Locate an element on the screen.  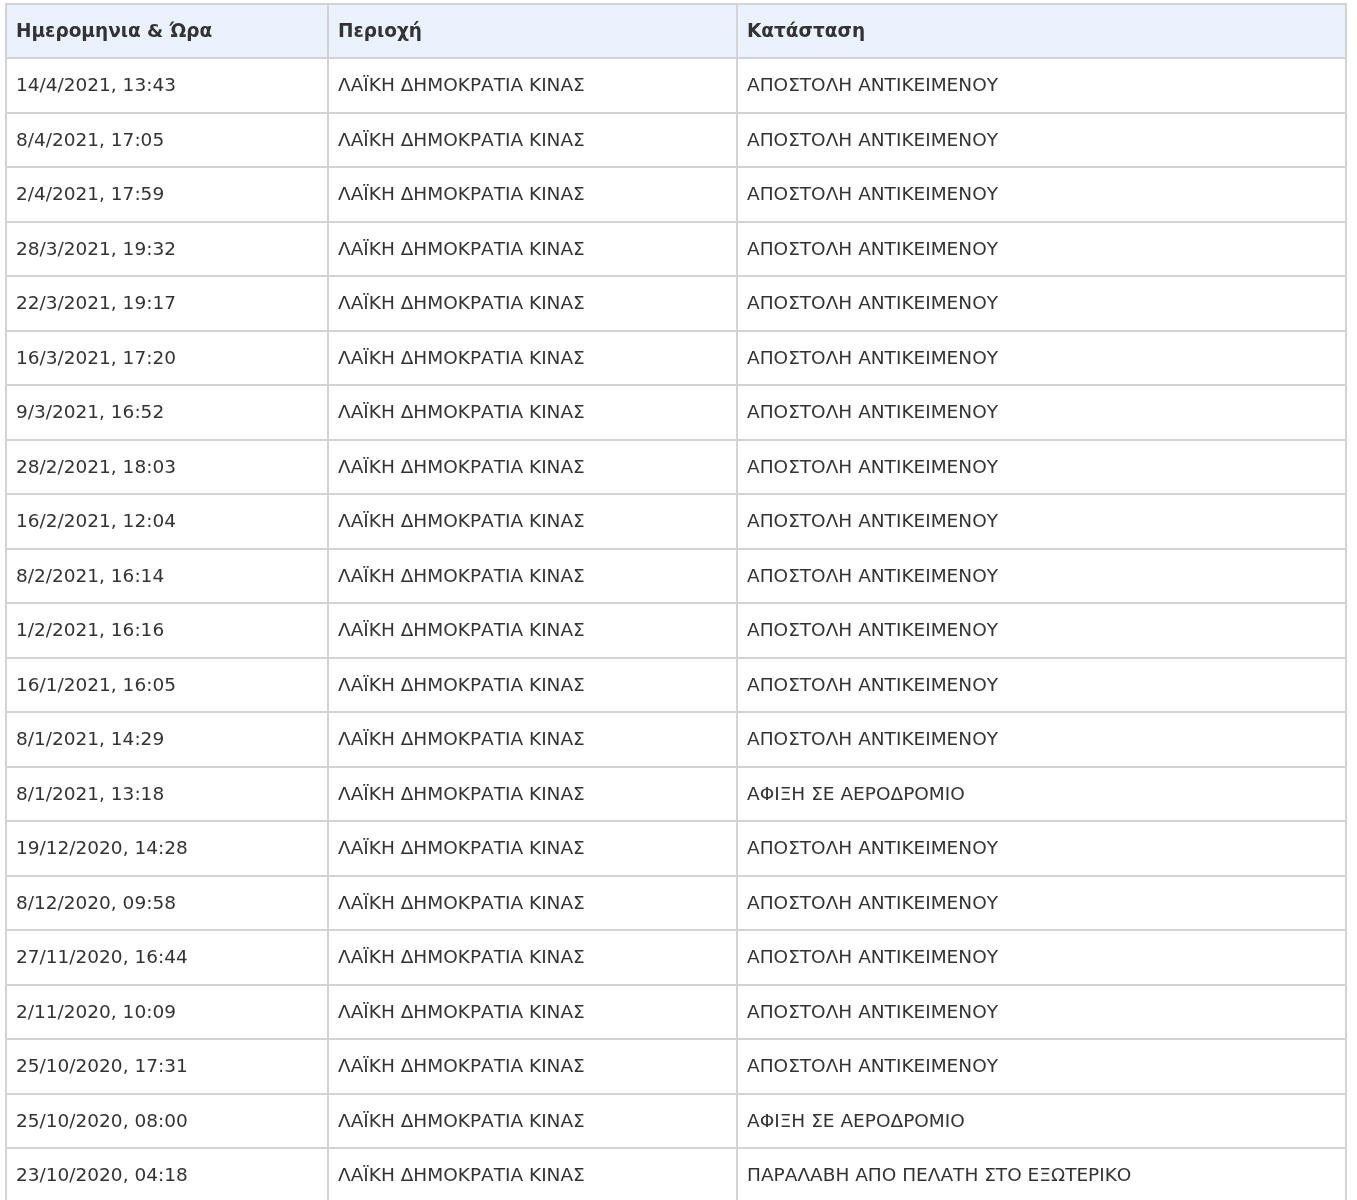
table-cell: 8/1/2021, 13:18 is located at coordinates (167, 793).